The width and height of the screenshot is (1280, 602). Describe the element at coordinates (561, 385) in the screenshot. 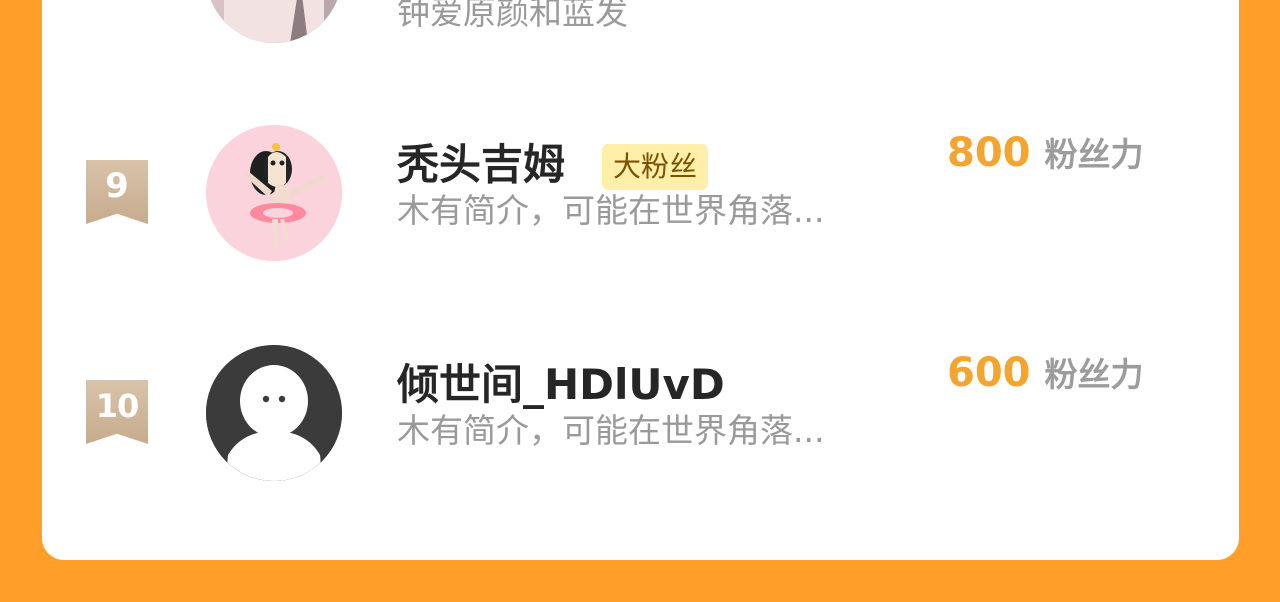

I see `username: 倾世间_HDlUvD` at that location.